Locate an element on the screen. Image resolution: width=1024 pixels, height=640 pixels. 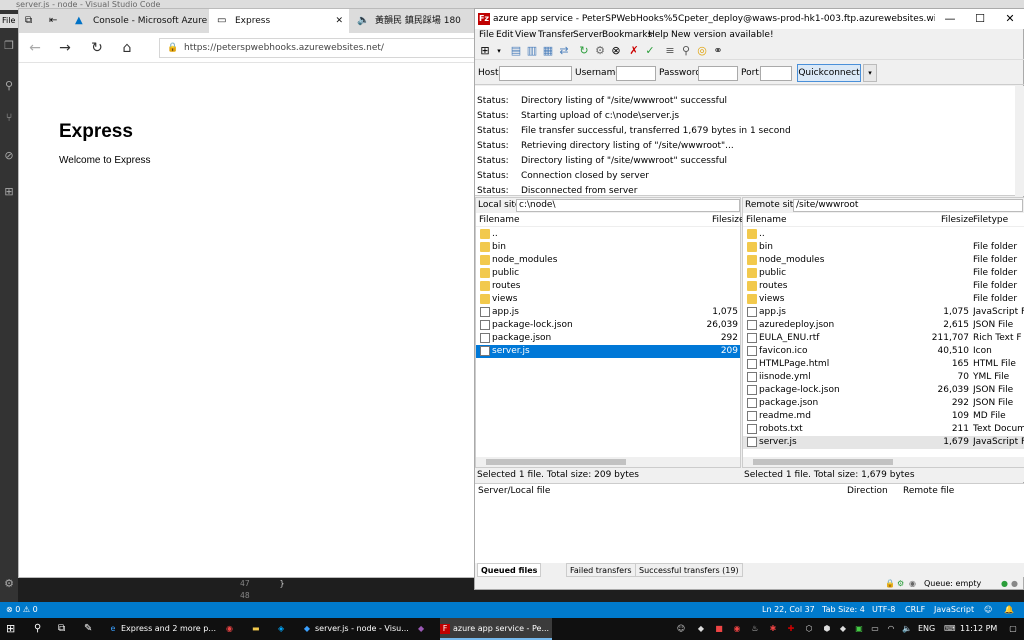
log-scrollbar is located at coordinates (1019, 141).